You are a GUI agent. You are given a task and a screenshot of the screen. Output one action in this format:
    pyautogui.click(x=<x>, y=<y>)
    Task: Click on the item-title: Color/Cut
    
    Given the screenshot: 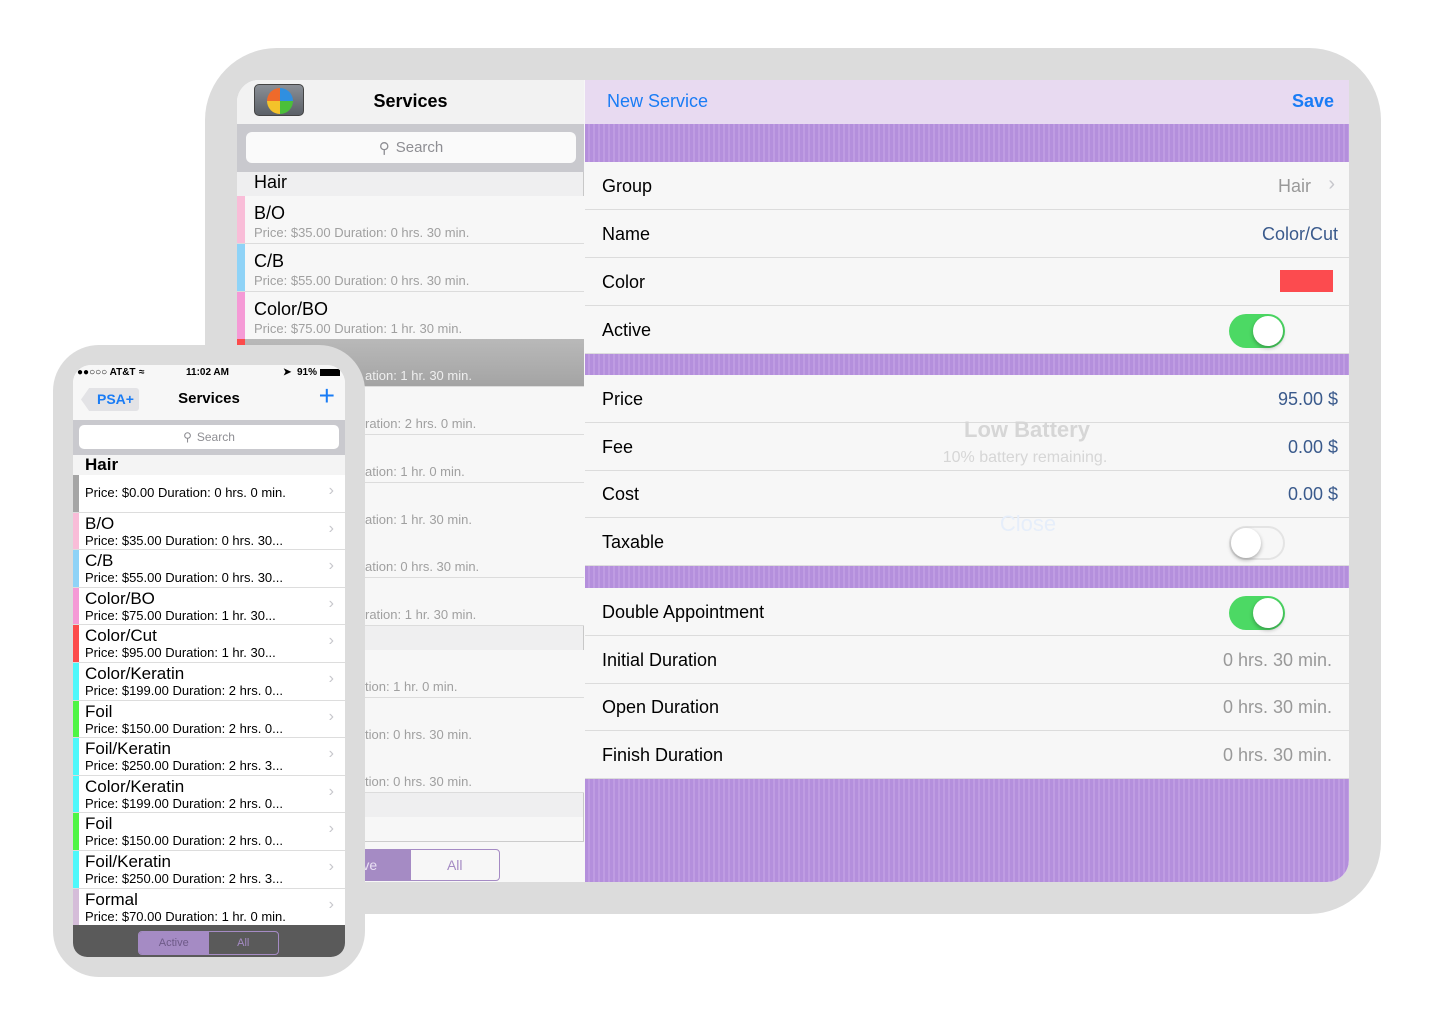 What is the action you would take?
    pyautogui.click(x=121, y=636)
    